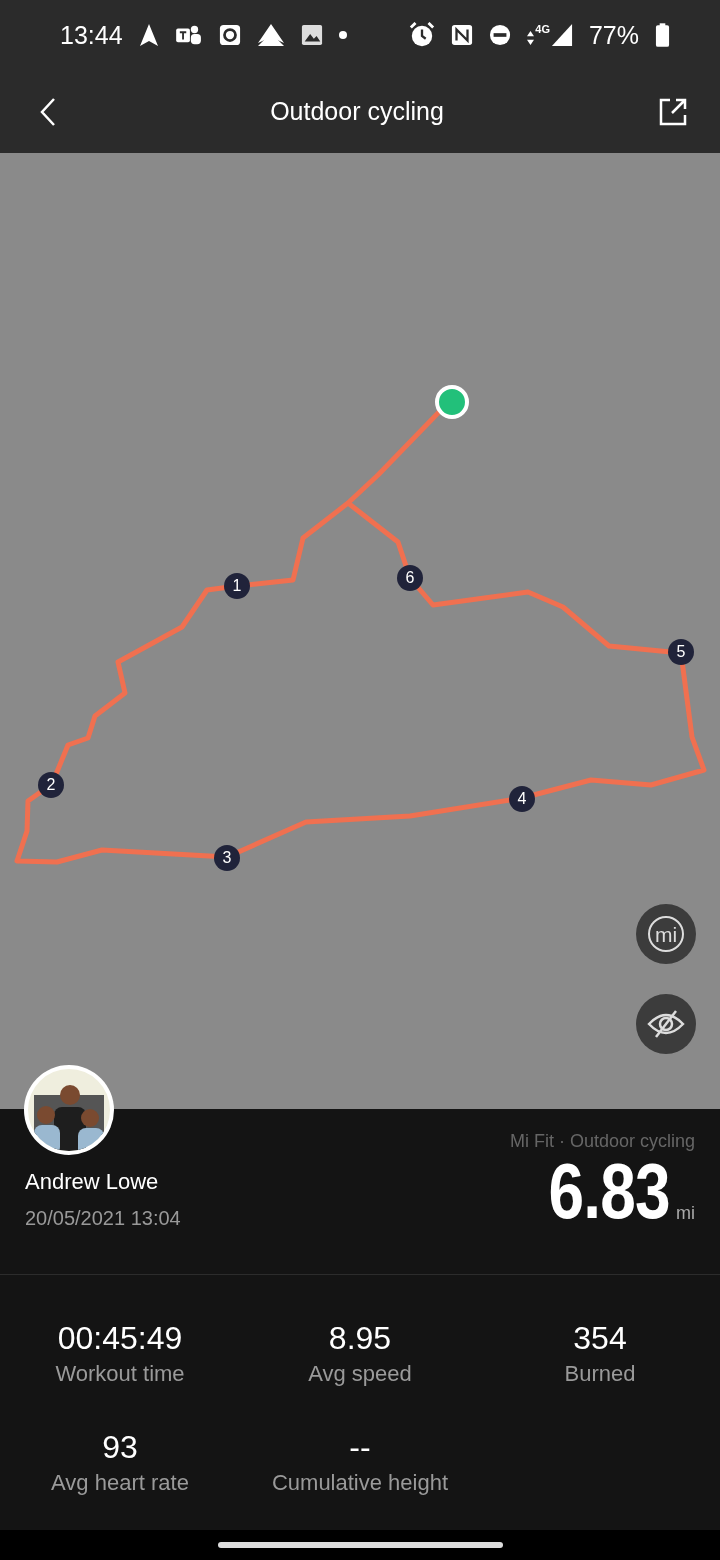 The image size is (720, 1560). I want to click on stat-label: Workout time, so click(120, 1374).